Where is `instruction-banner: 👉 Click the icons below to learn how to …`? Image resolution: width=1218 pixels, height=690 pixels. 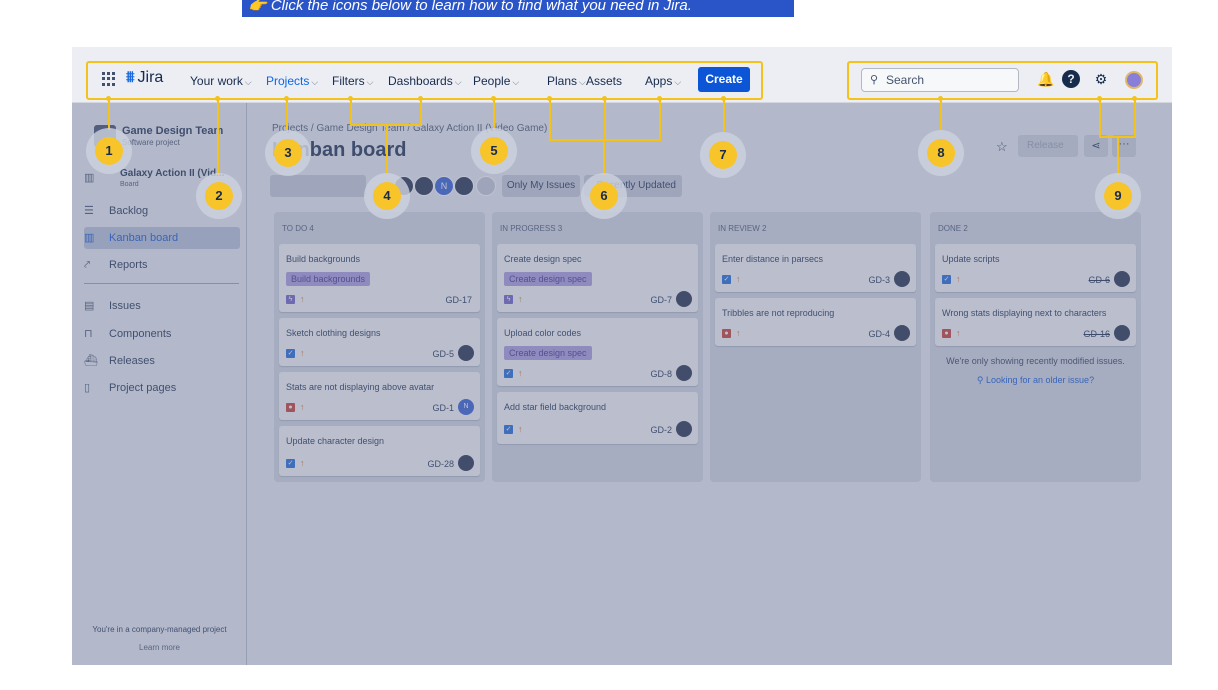 instruction-banner: 👉 Click the icons below to learn how to … is located at coordinates (518, 8).